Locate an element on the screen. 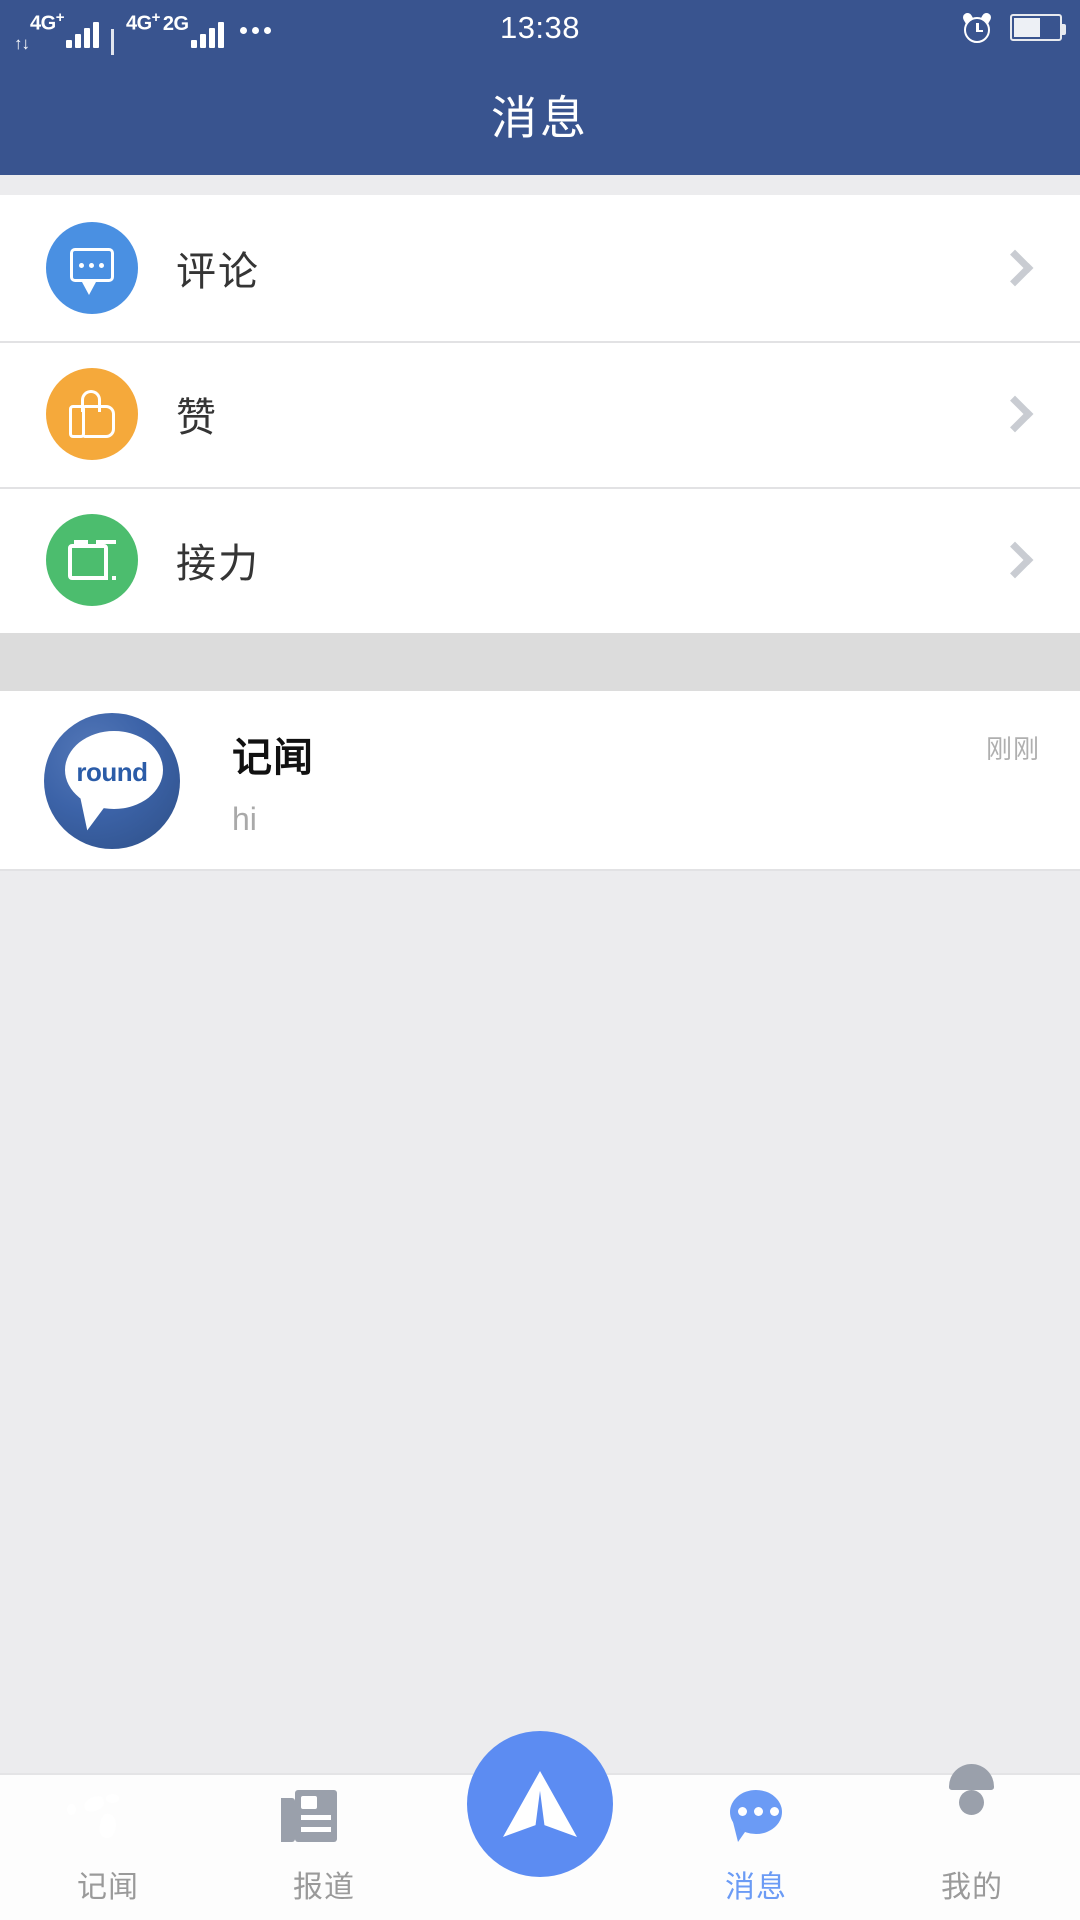 This screenshot has width=1080, height=1920. globe-icon is located at coordinates (102, 1819).